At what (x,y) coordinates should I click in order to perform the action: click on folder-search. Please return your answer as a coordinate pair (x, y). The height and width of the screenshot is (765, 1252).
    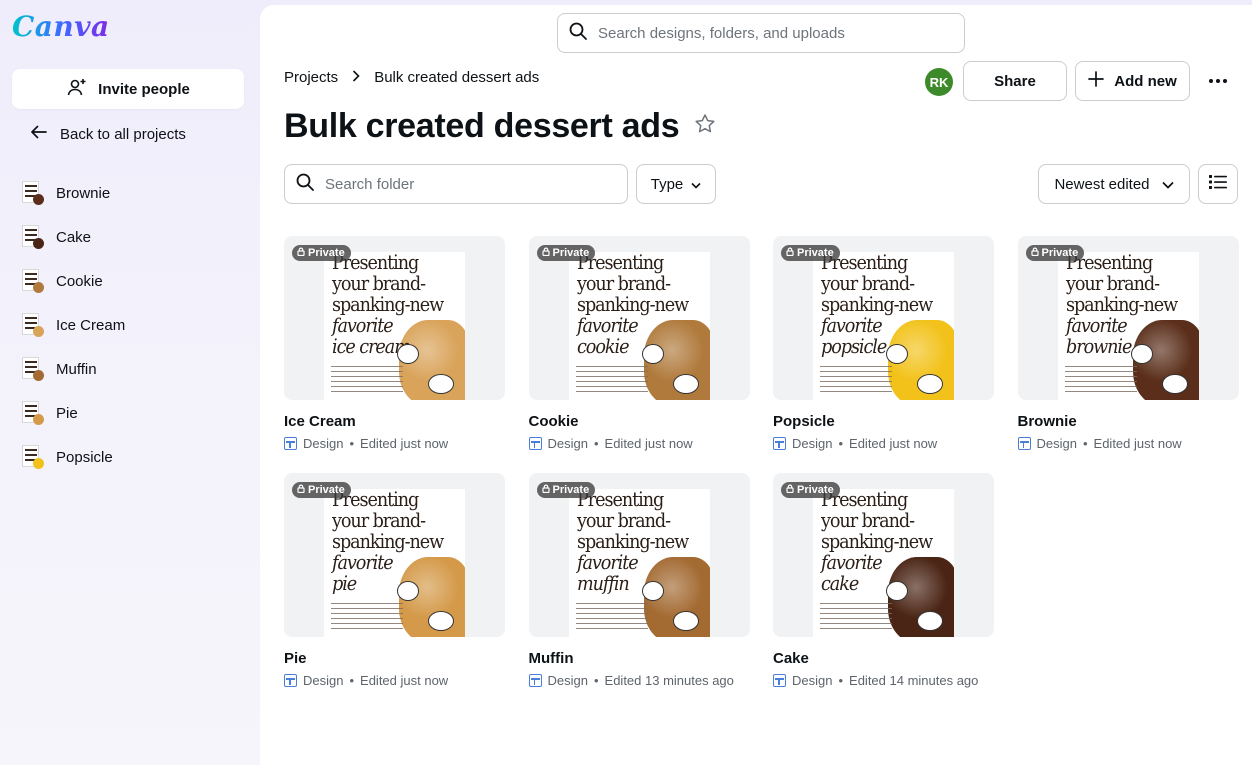
    Looking at the image, I should click on (456, 184).